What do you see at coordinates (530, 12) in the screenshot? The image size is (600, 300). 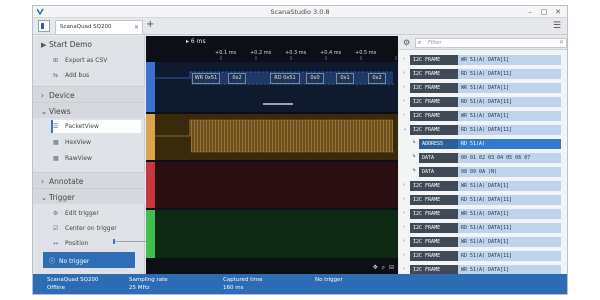 I see `minimize-button: –` at bounding box center [530, 12].